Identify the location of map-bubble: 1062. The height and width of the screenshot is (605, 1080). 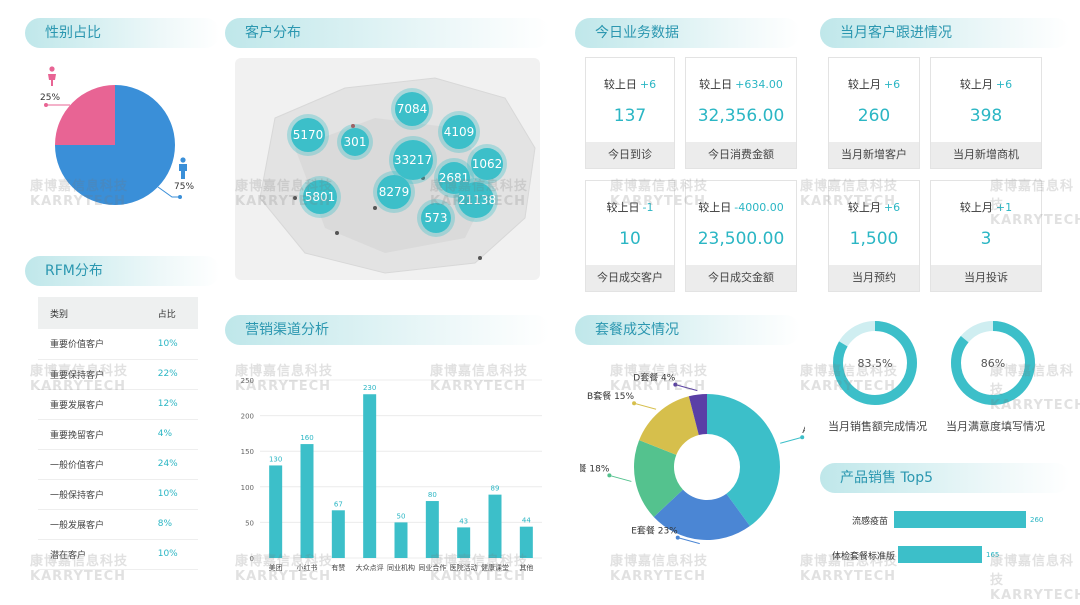
(487, 164).